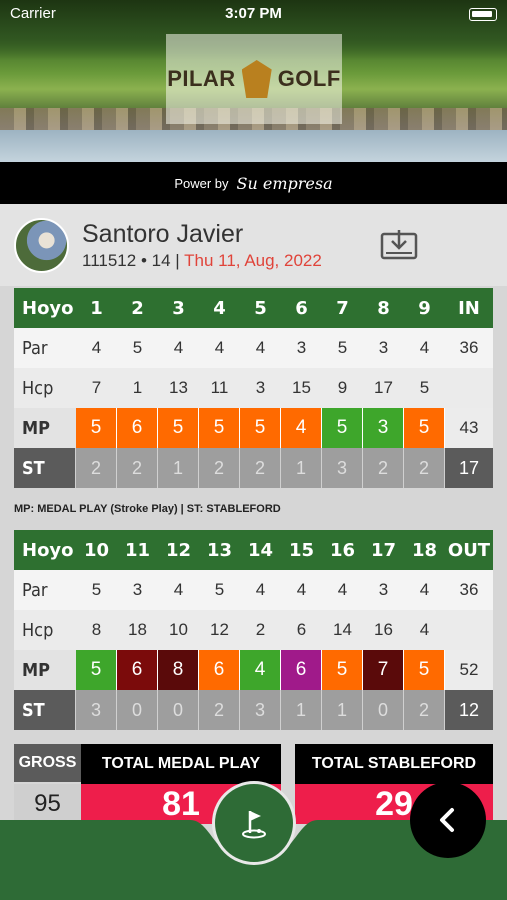 Image resolution: width=507 pixels, height=900 pixels. I want to click on par-row: Par 5 3 4 5 4 4 4 3 4 36, so click(253, 590).